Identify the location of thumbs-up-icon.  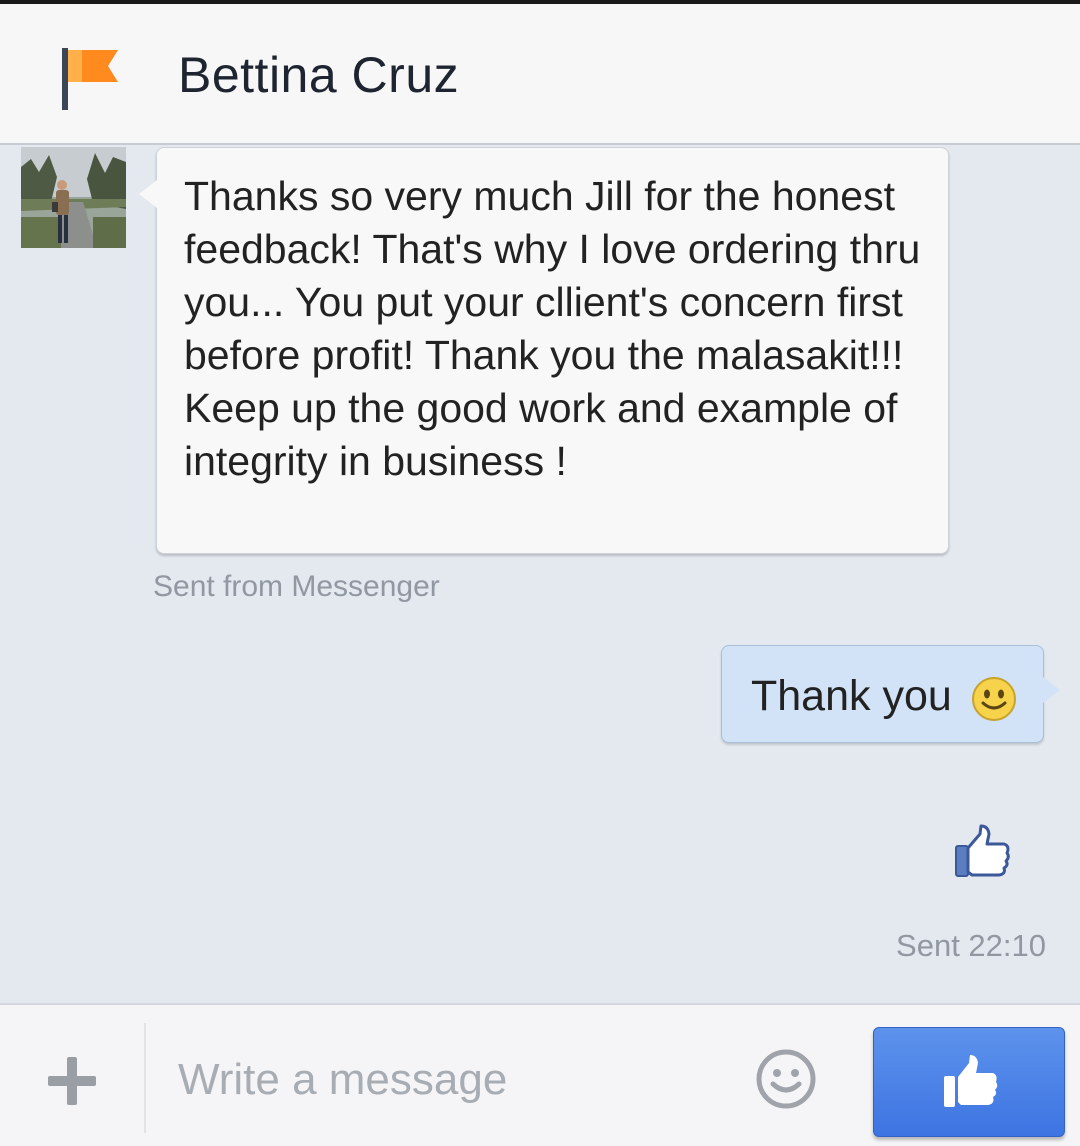
(971, 1081).